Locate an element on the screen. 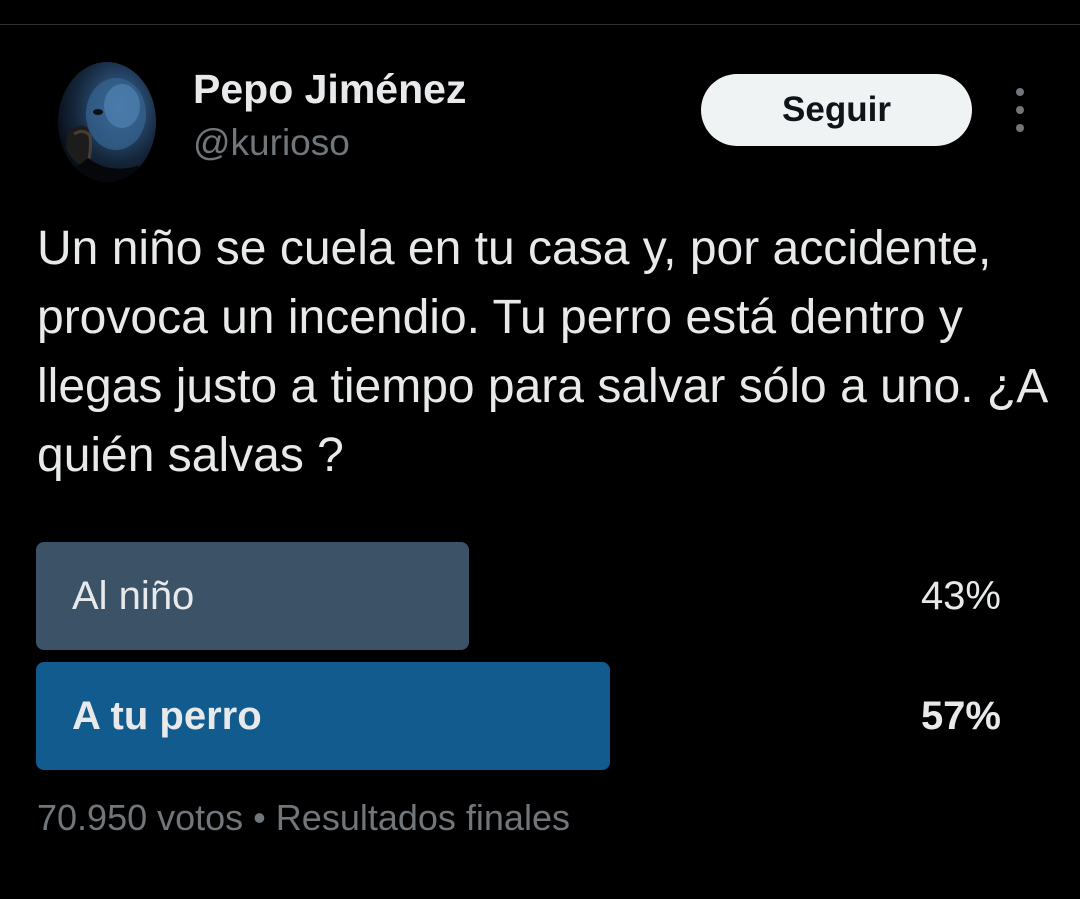  top-divider is located at coordinates (540, 24).